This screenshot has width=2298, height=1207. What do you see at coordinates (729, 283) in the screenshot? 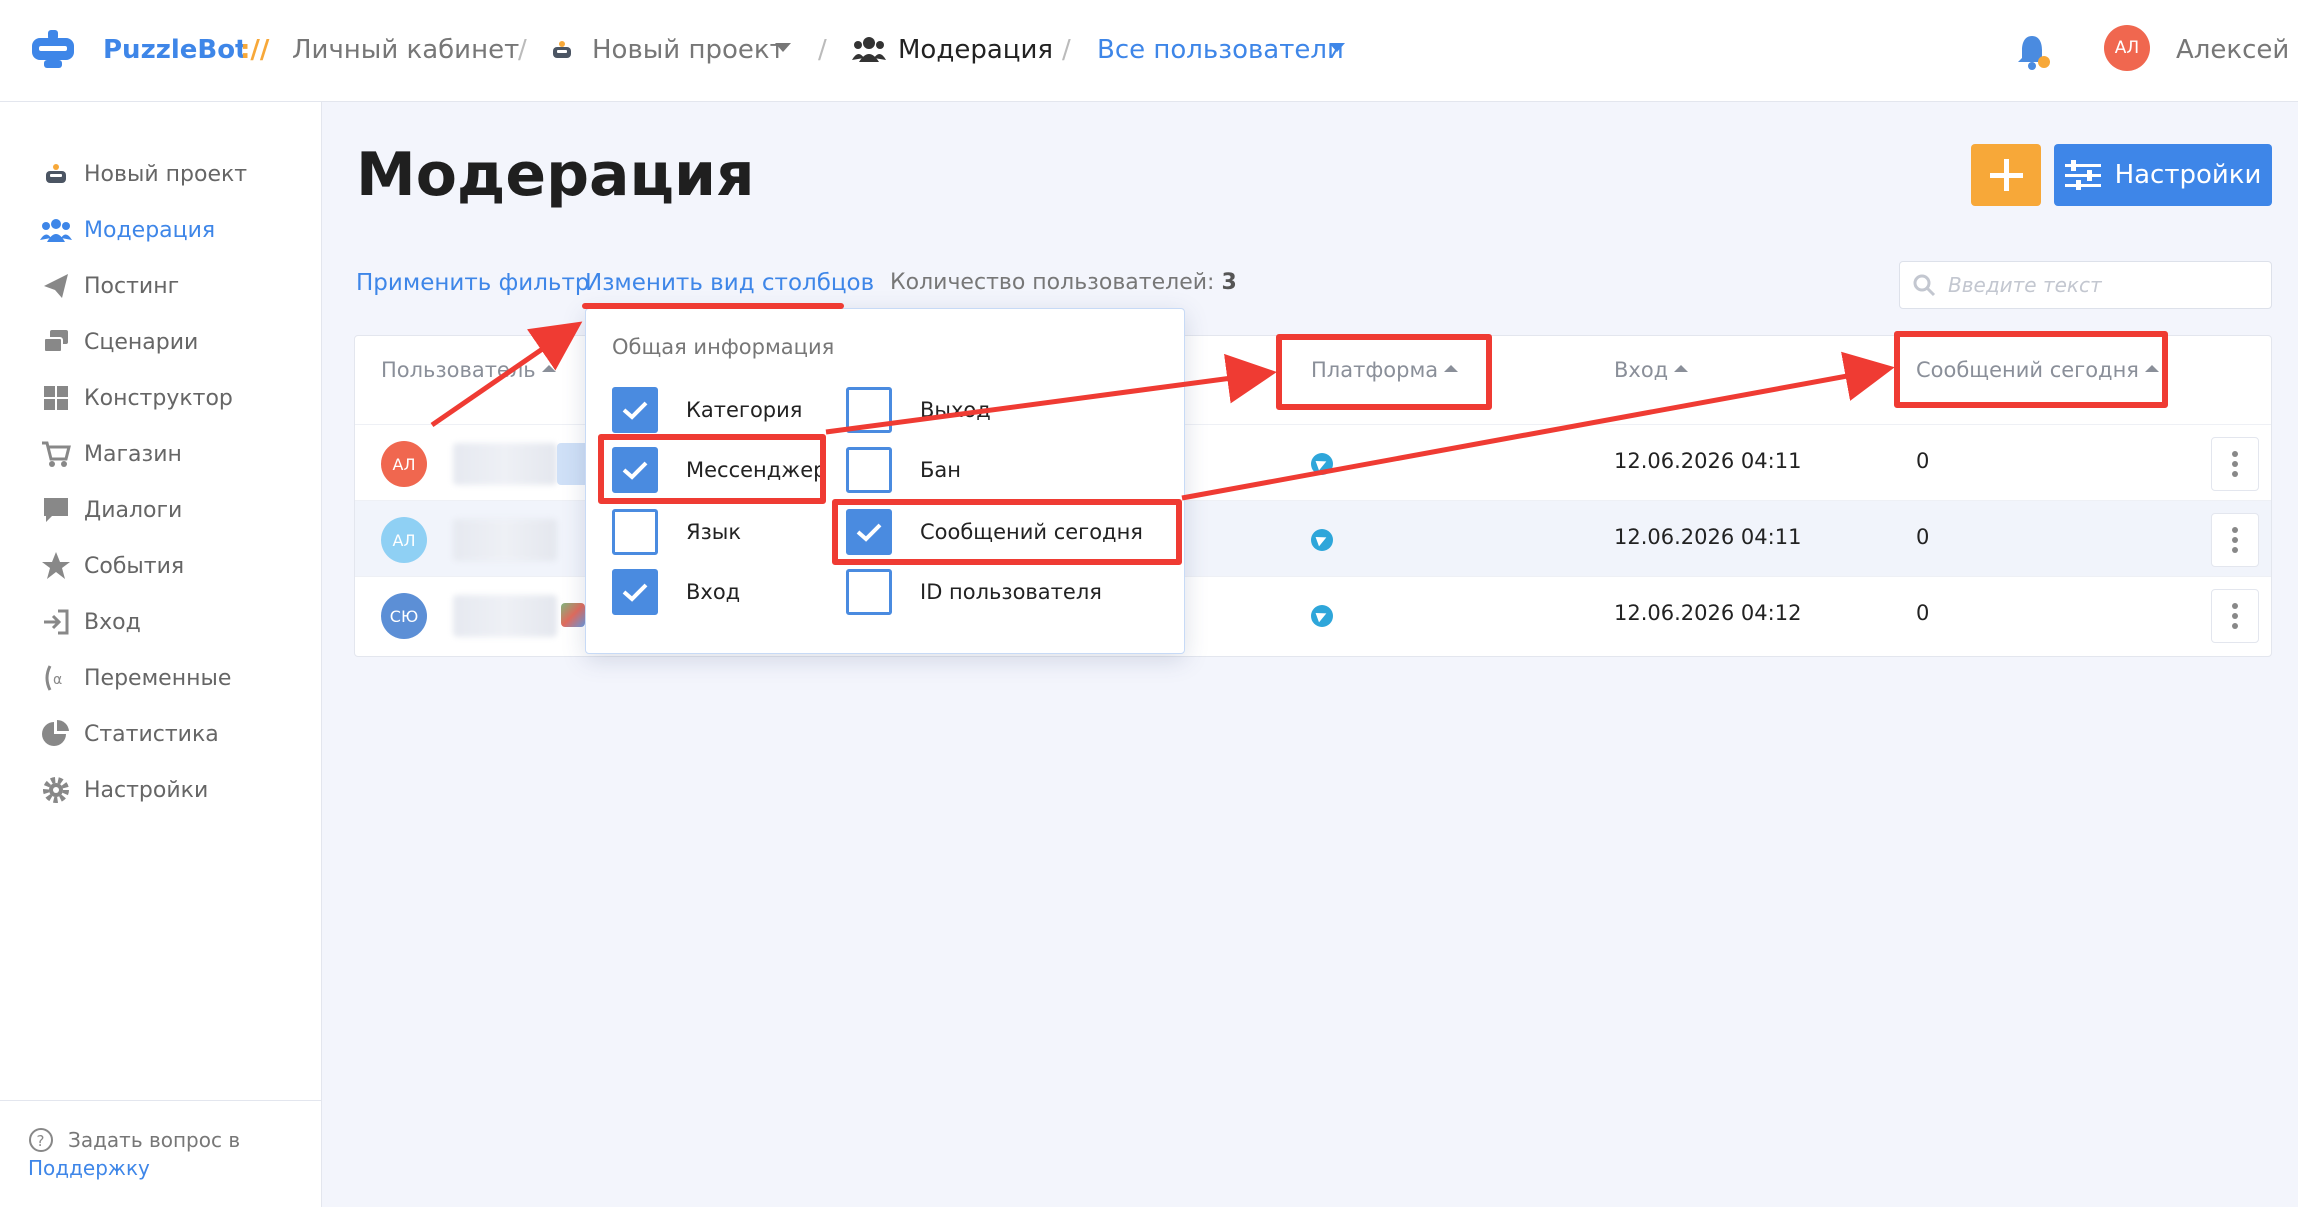
I see `change-columns-link: Изменить вид столбцов` at bounding box center [729, 283].